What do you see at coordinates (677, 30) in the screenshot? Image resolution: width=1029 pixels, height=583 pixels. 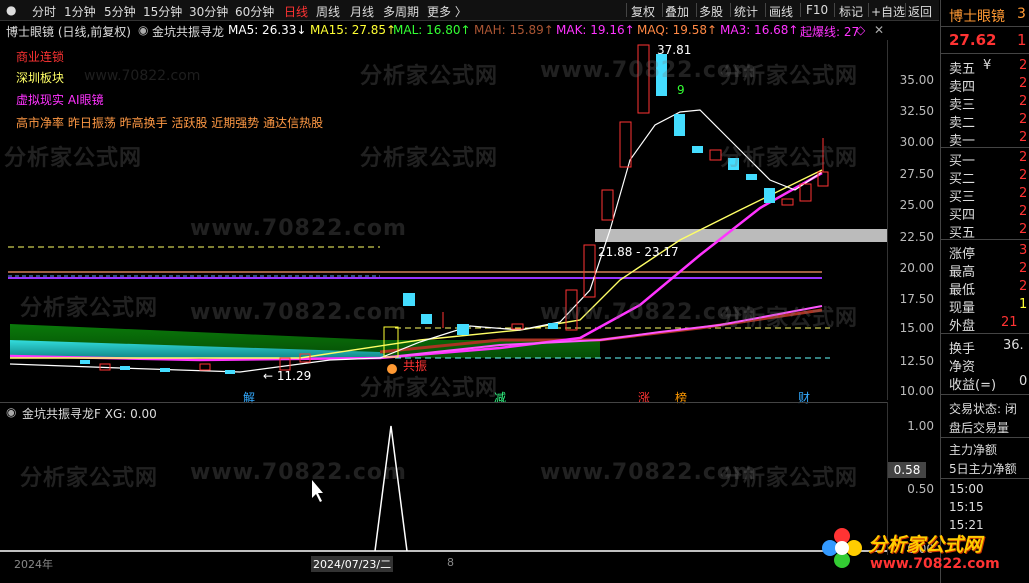 I see `maq-value: MAQ: 19.58↑` at bounding box center [677, 30].